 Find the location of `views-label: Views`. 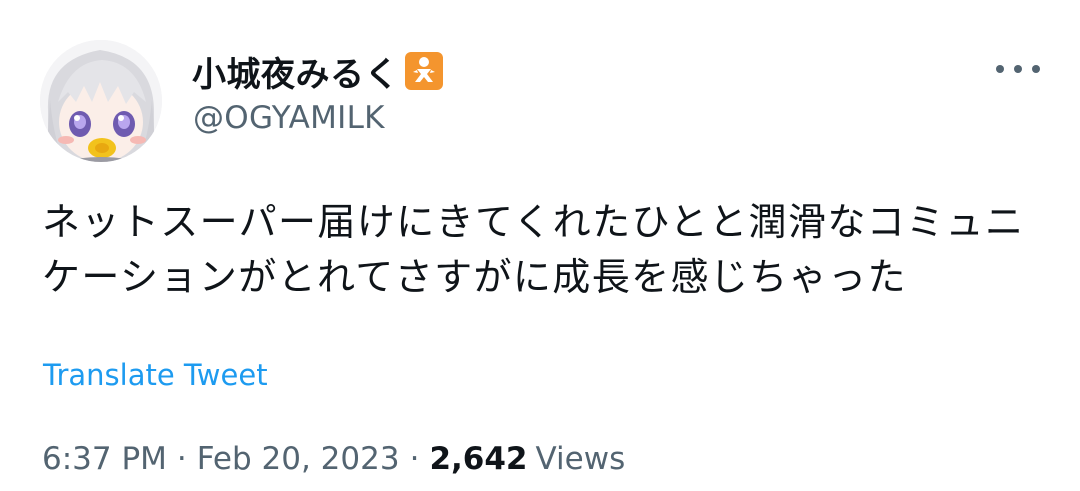

views-label: Views is located at coordinates (580, 459).